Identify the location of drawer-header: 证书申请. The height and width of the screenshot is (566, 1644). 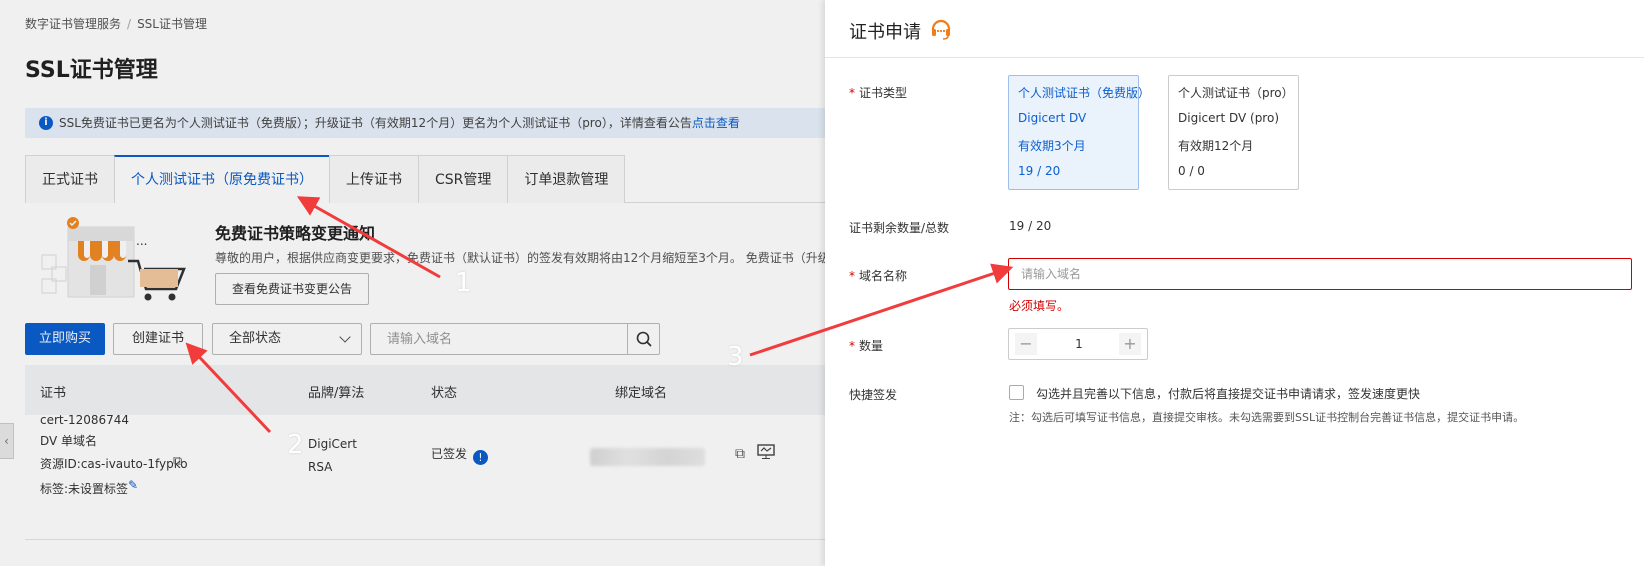
(1234, 29).